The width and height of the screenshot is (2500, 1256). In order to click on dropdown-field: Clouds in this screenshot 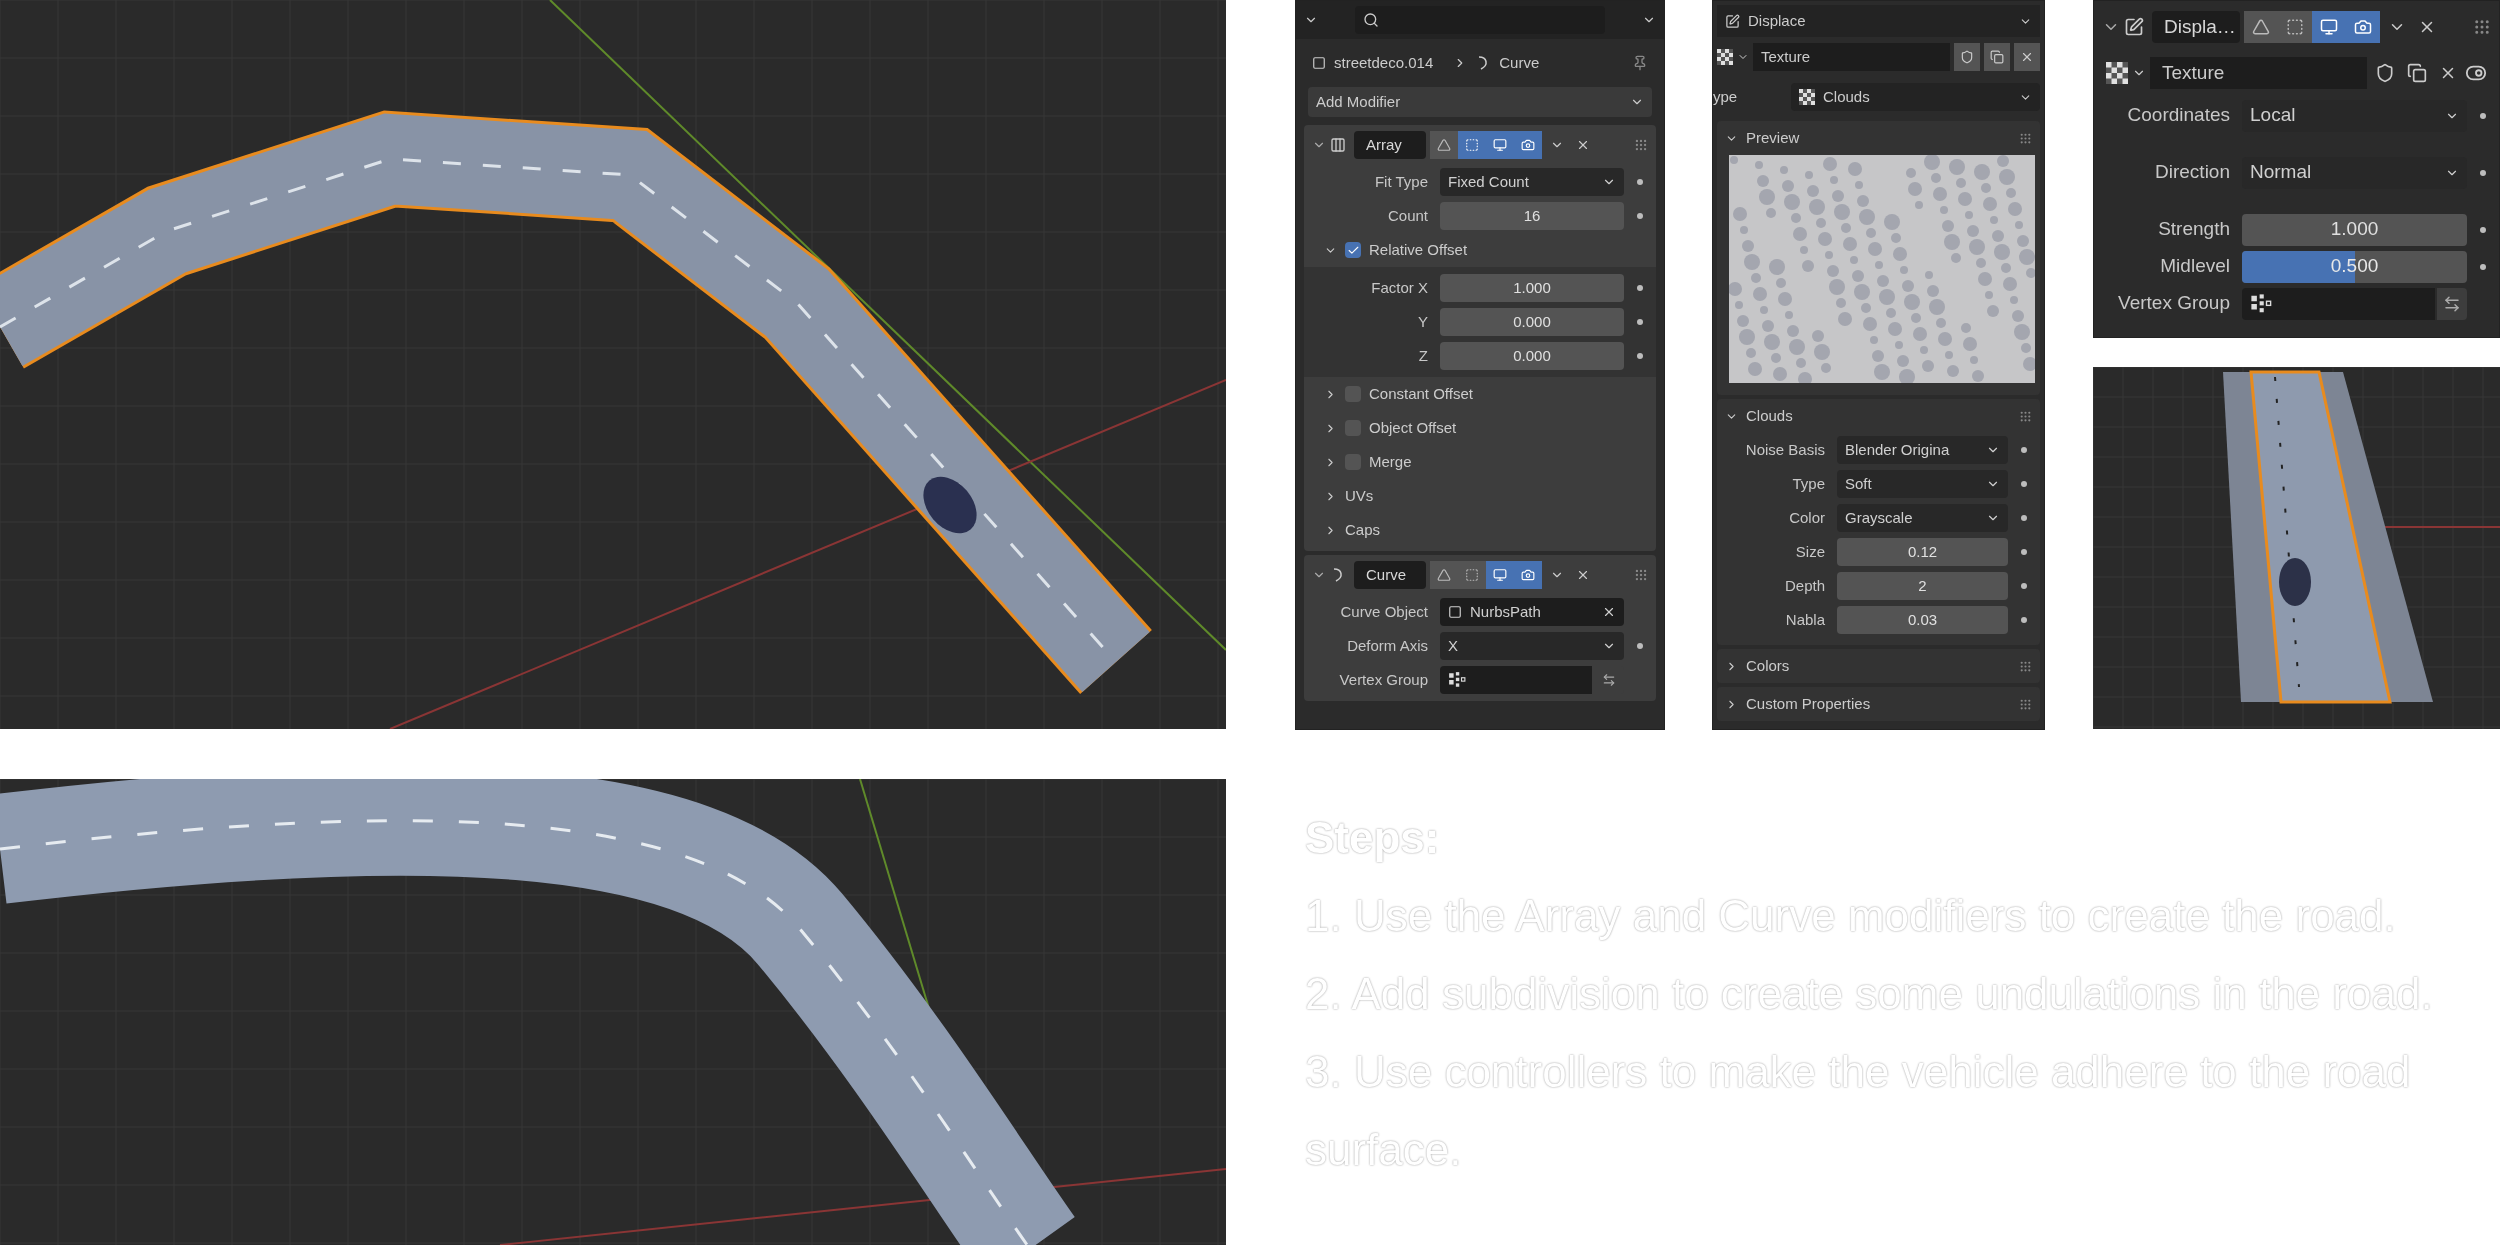, I will do `click(1915, 97)`.